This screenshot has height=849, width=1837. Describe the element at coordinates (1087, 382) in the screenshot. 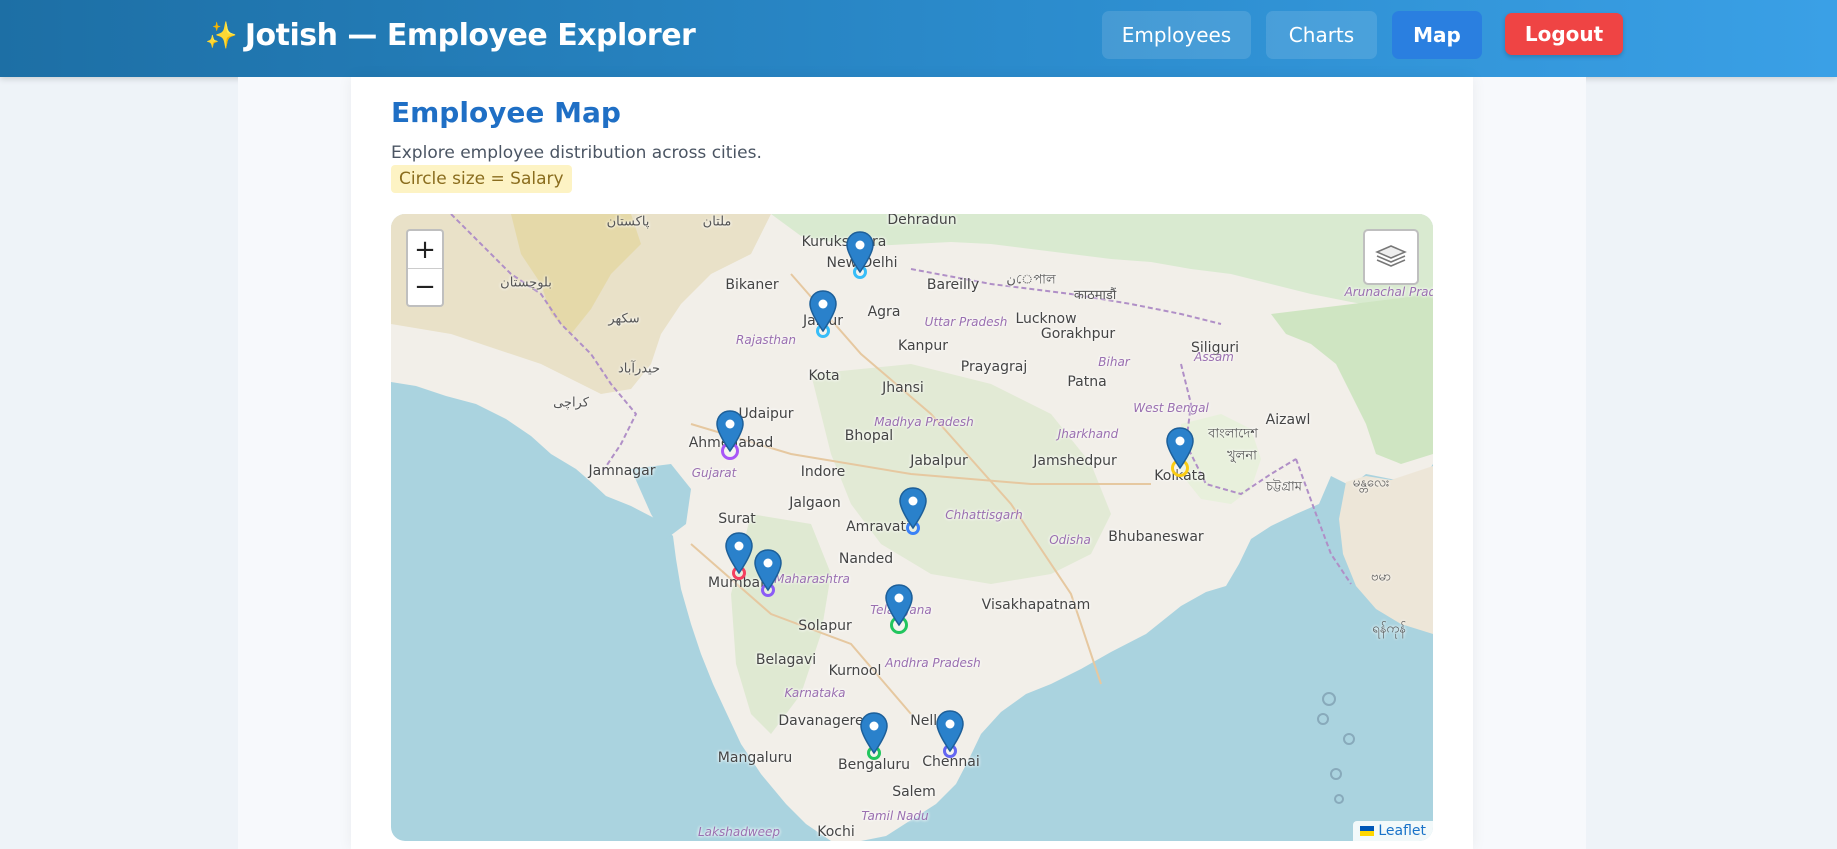

I see `city-label: Patna` at that location.